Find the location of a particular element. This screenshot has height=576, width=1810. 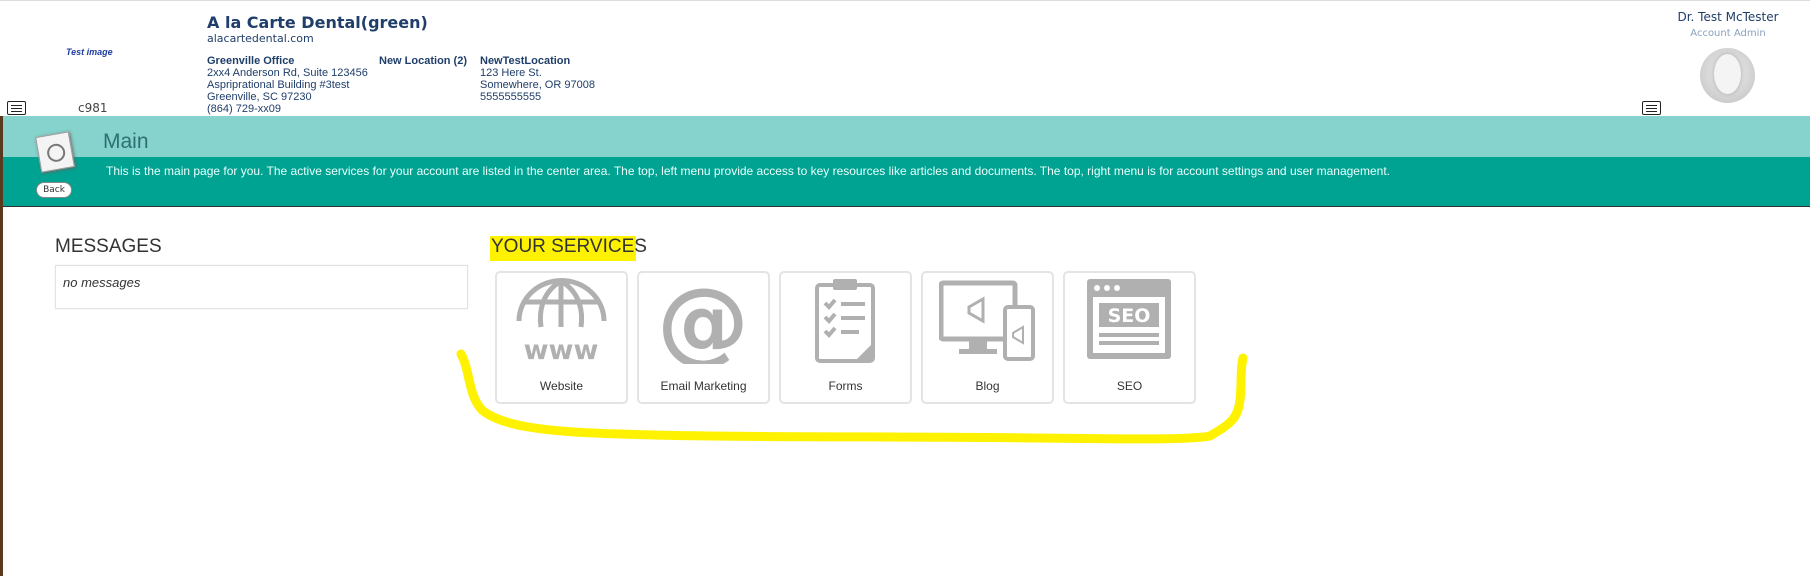

office-address-line: 2xx4 Anderson Rd, Suite 123456 is located at coordinates (287, 73).